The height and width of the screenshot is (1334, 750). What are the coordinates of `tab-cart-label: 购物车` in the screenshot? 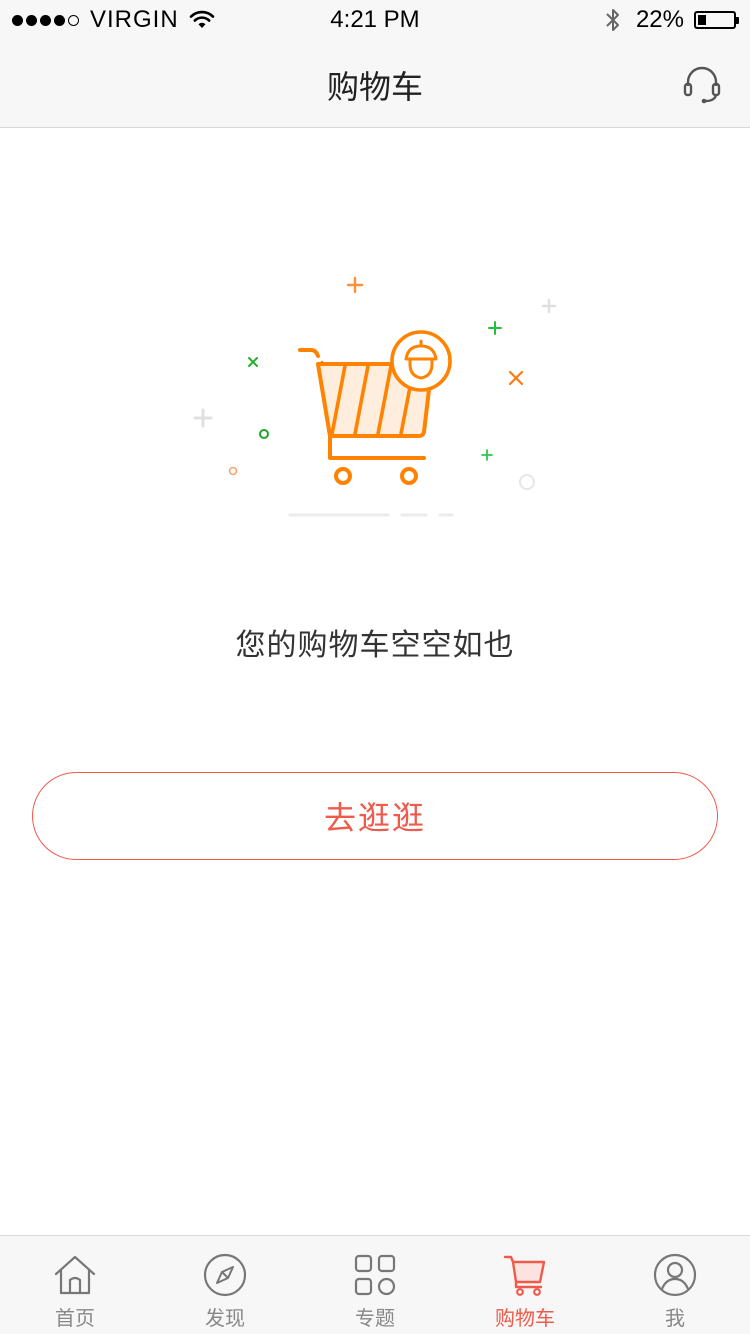 It's located at (525, 1318).